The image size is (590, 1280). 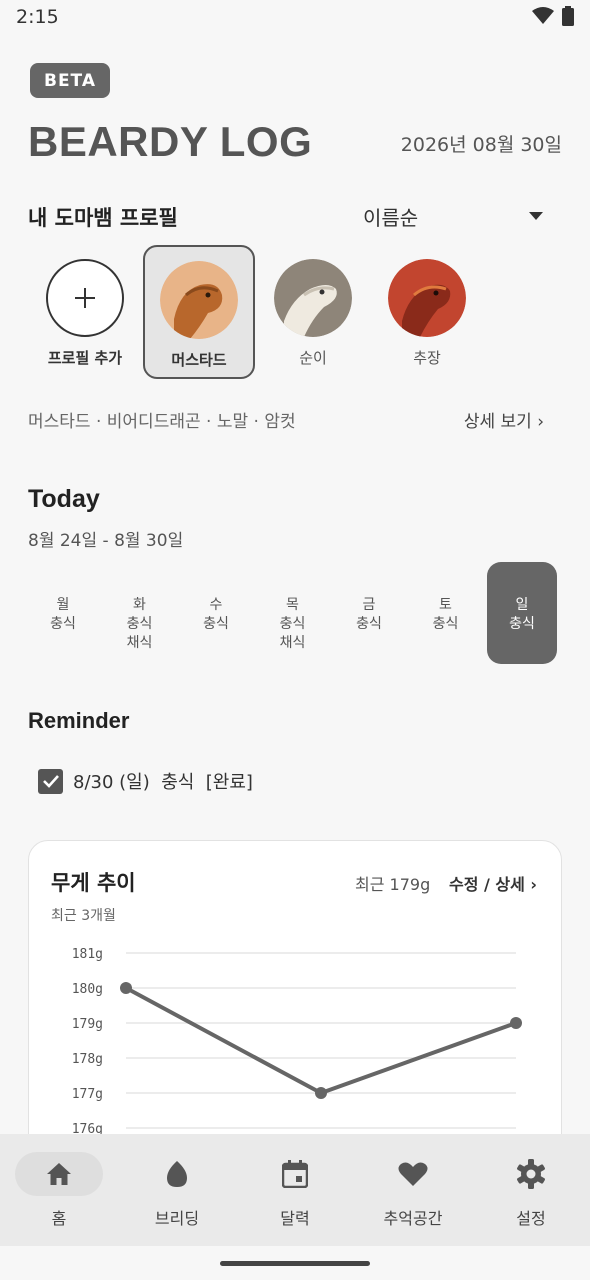 What do you see at coordinates (369, 605) in the screenshot?
I see `day-name: 금` at bounding box center [369, 605].